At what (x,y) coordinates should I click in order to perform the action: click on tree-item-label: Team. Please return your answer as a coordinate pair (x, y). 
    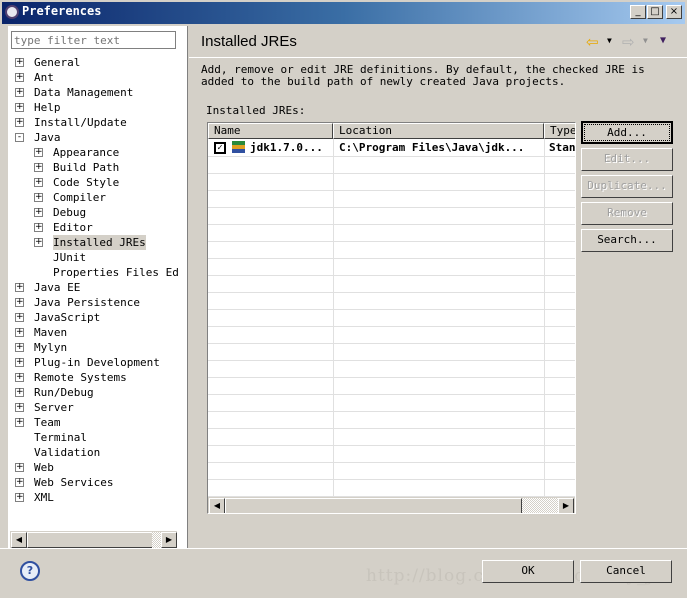
    Looking at the image, I should click on (47, 422).